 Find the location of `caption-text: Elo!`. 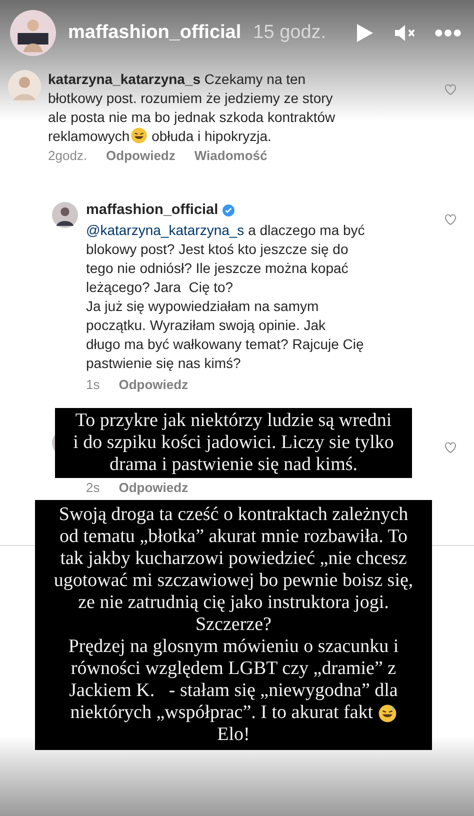

caption-text: Elo! is located at coordinates (233, 735).